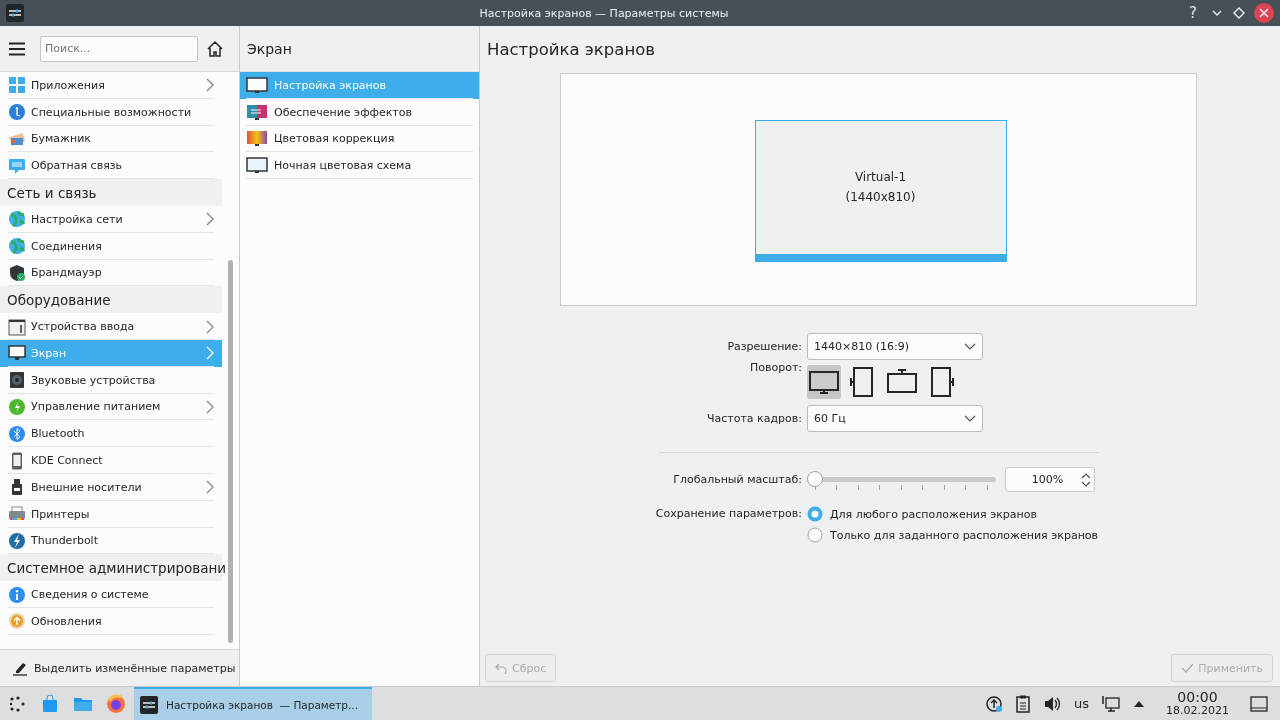  What do you see at coordinates (737, 479) in the screenshot?
I see `field-label: Глобальный масштаб:` at bounding box center [737, 479].